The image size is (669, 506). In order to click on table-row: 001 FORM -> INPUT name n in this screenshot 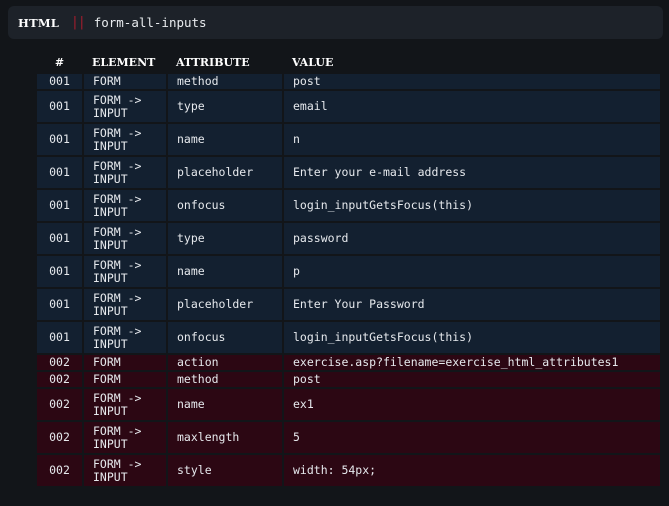, I will do `click(348, 139)`.